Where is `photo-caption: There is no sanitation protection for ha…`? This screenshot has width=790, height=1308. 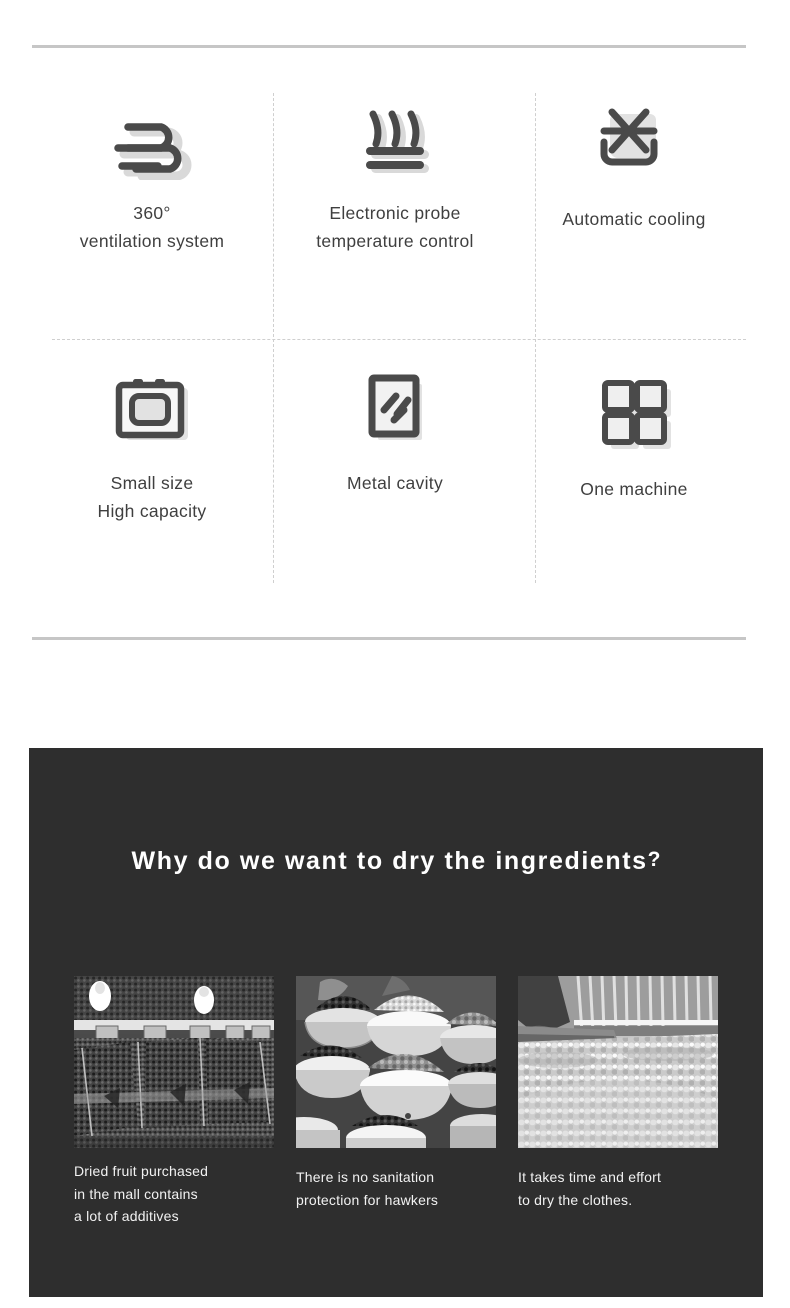
photo-caption: There is no sanitation protection for ha… is located at coordinates (367, 1188).